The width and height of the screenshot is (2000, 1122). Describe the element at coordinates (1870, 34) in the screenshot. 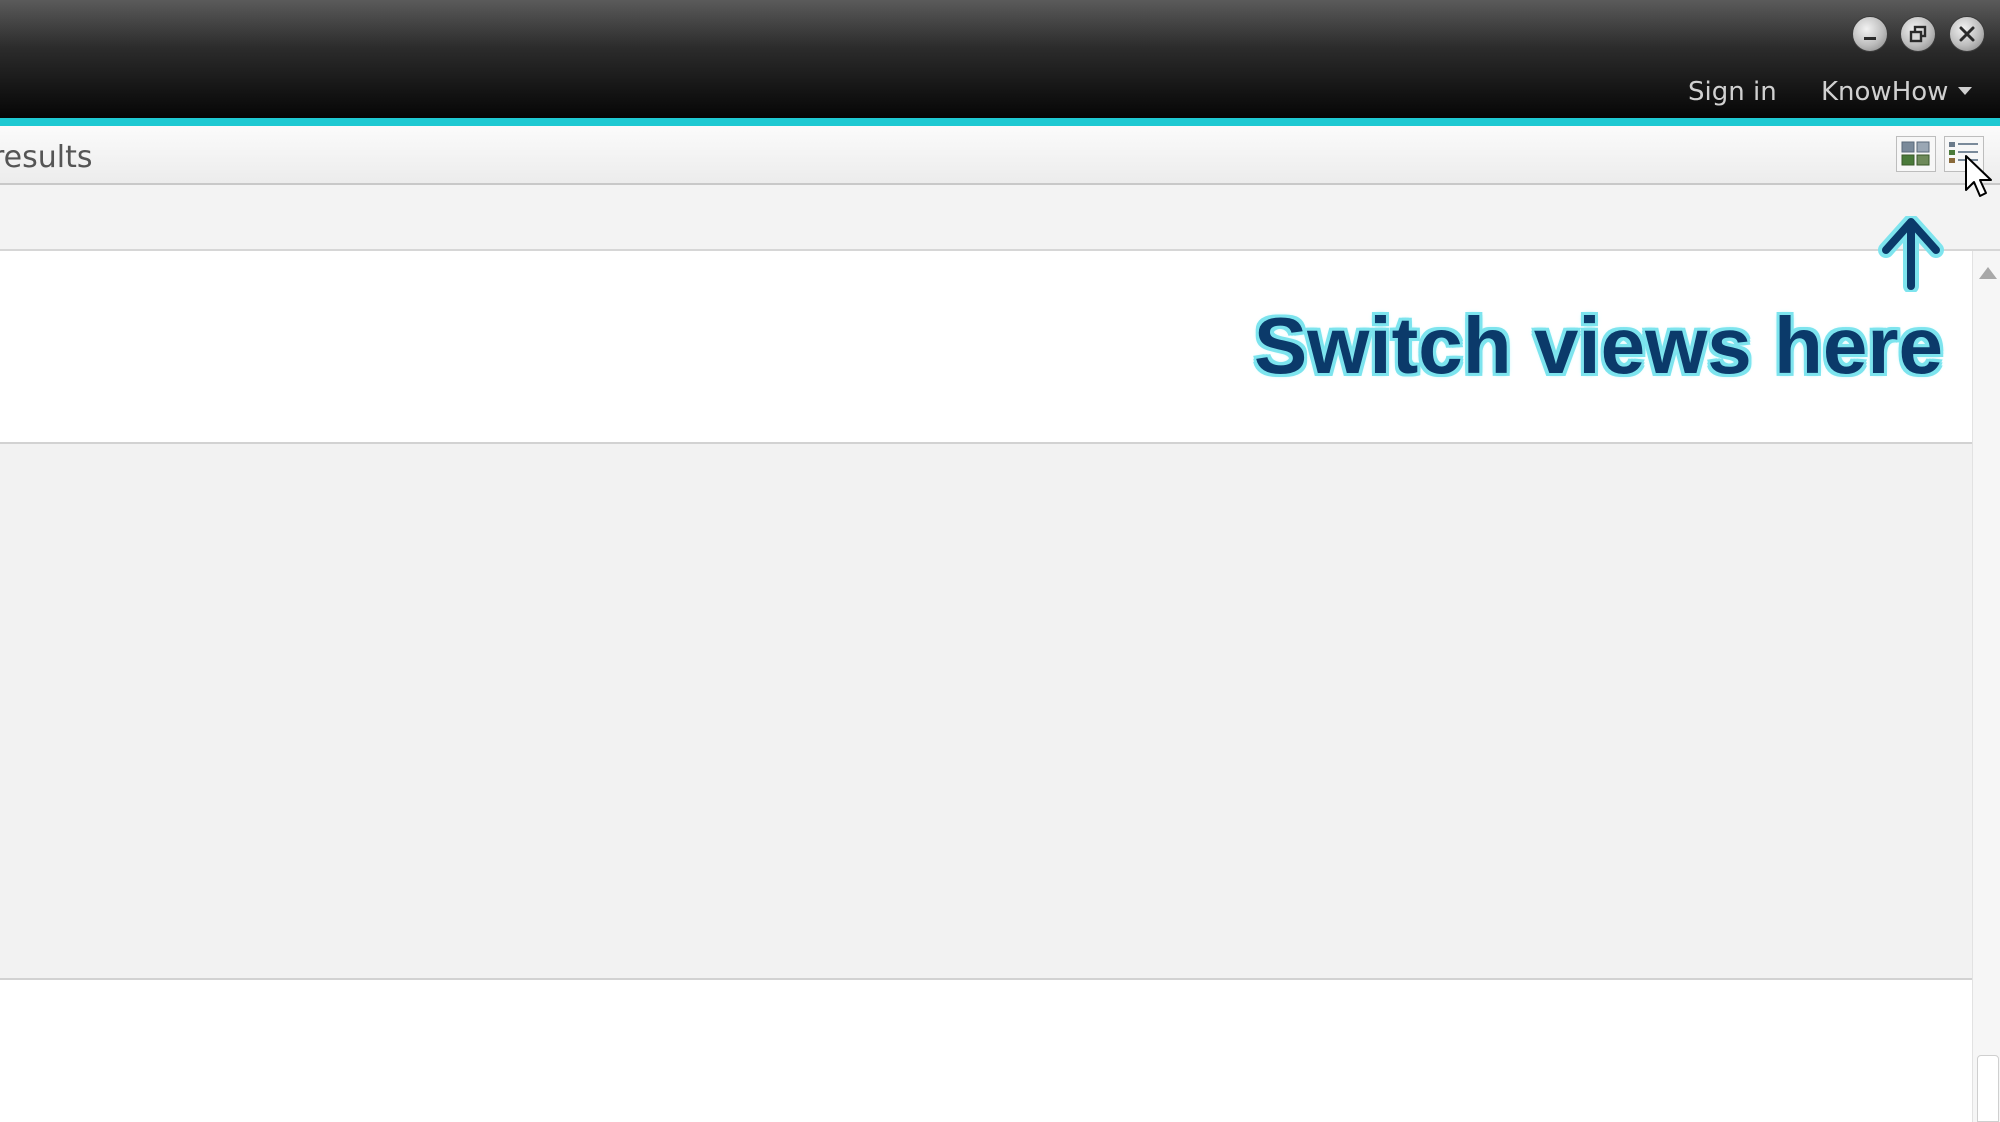

I see `minimize-icon` at that location.